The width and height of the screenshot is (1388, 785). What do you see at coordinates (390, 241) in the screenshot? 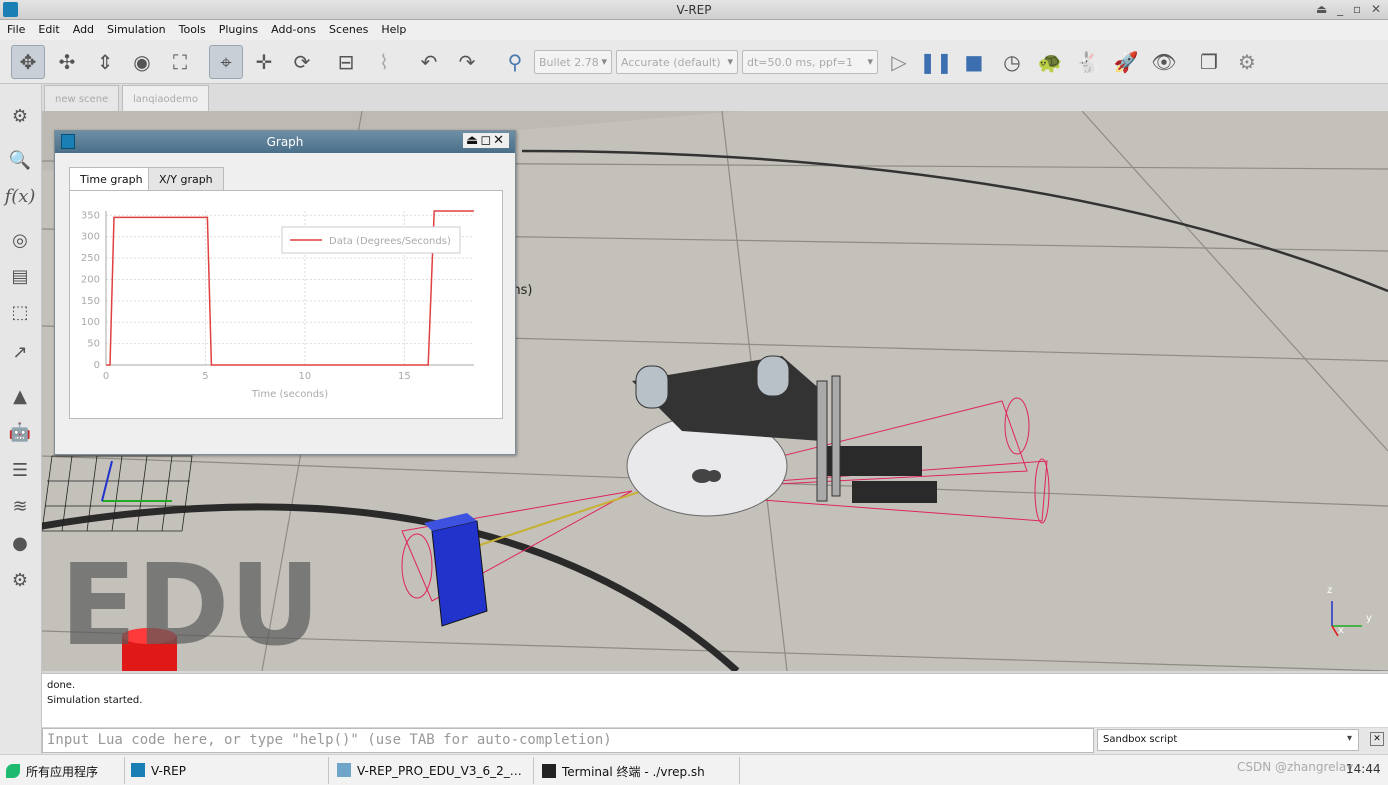
I see `legend-label: Data (Degrees/Seconds)` at bounding box center [390, 241].